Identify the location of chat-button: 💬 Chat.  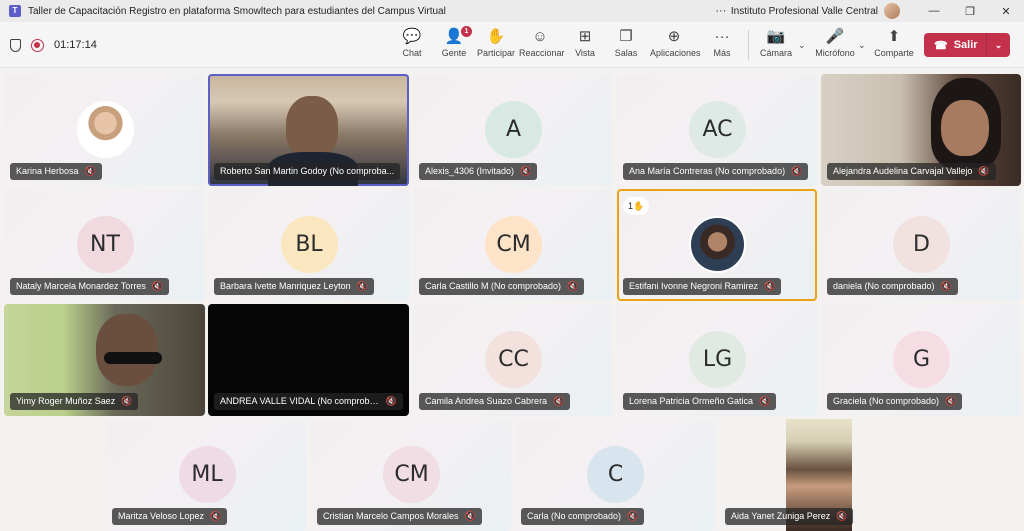
(412, 43).